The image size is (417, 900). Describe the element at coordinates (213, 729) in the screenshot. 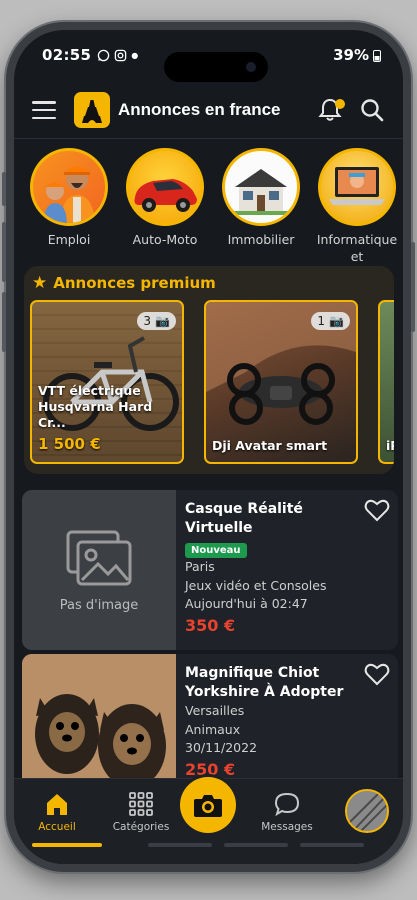

I see `listing-category: Animaux` at that location.